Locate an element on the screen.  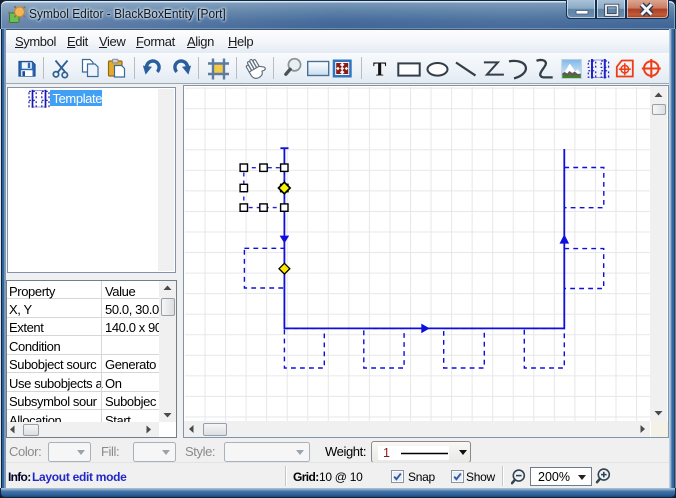
svg-text: T is located at coordinates (380, 70).